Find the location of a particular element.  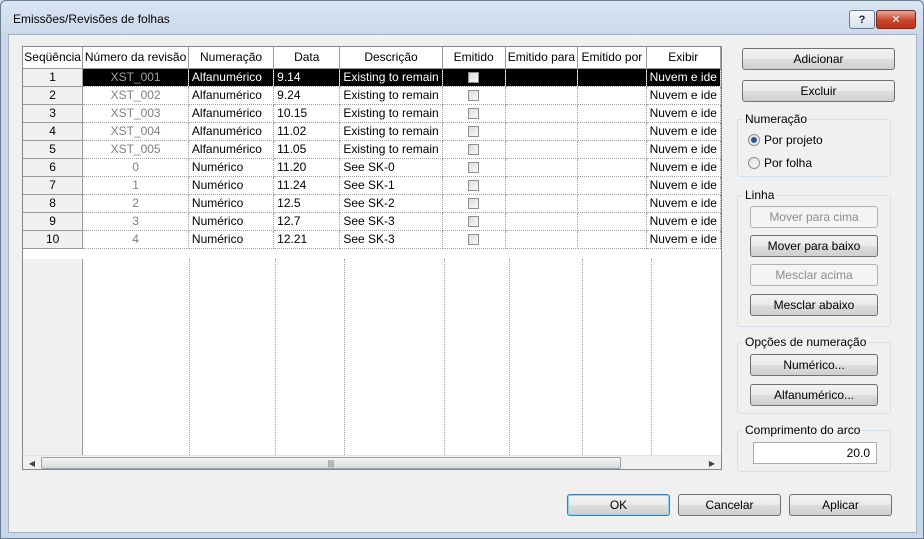

row-number: 9 is located at coordinates (53, 221).